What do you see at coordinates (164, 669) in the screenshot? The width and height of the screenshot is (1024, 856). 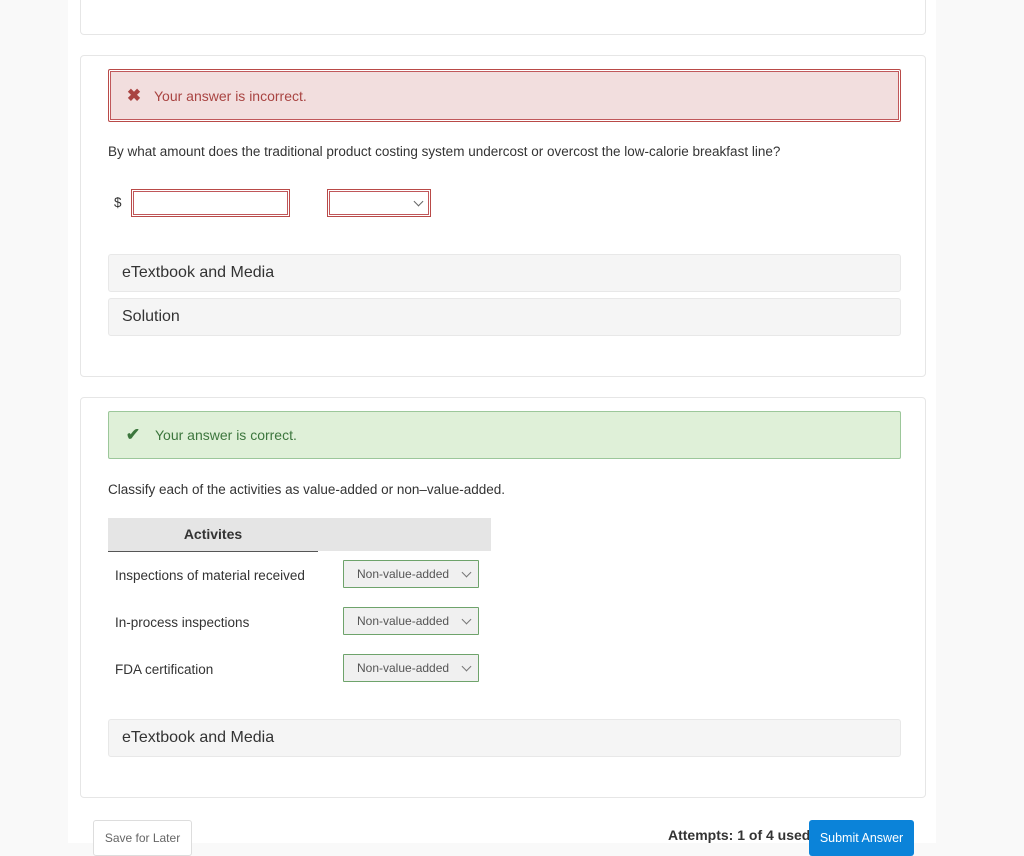 I see `activity-label: FDA certification` at bounding box center [164, 669].